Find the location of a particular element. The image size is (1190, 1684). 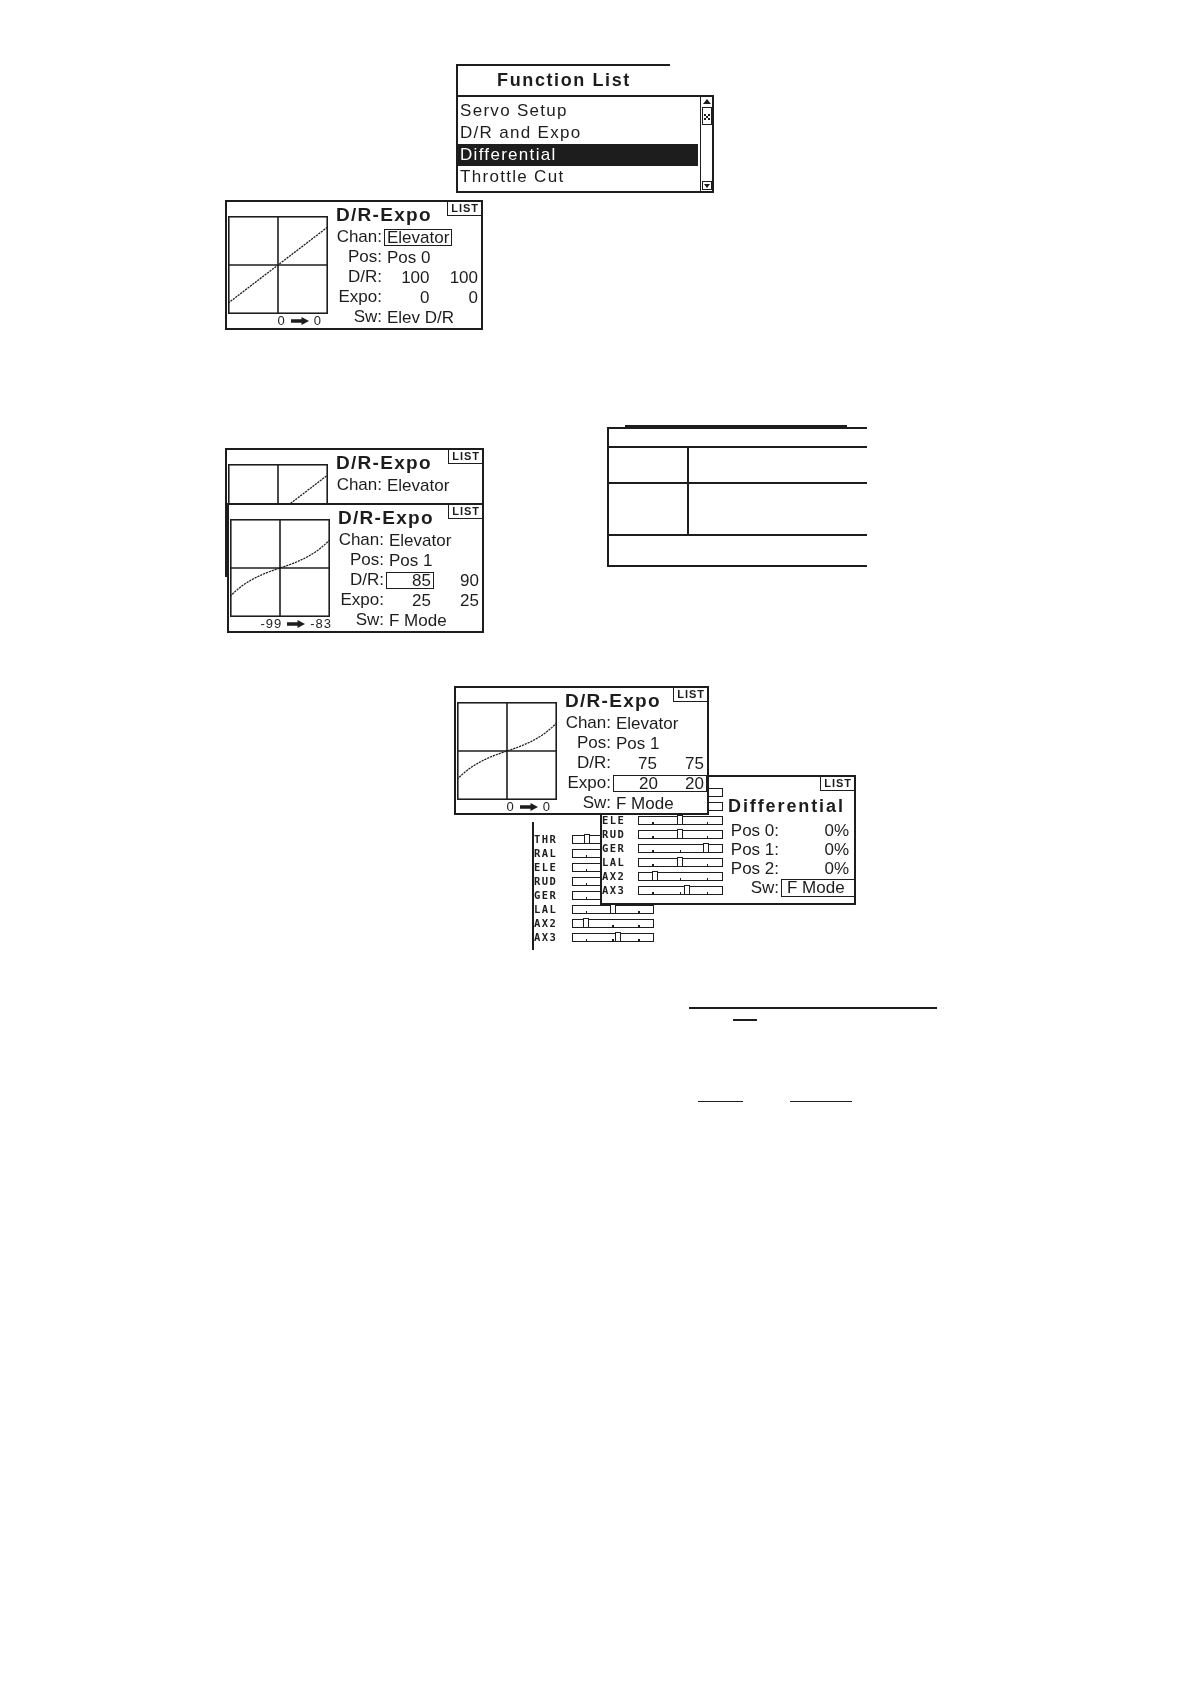

scroll-down-icon is located at coordinates (706, 185).